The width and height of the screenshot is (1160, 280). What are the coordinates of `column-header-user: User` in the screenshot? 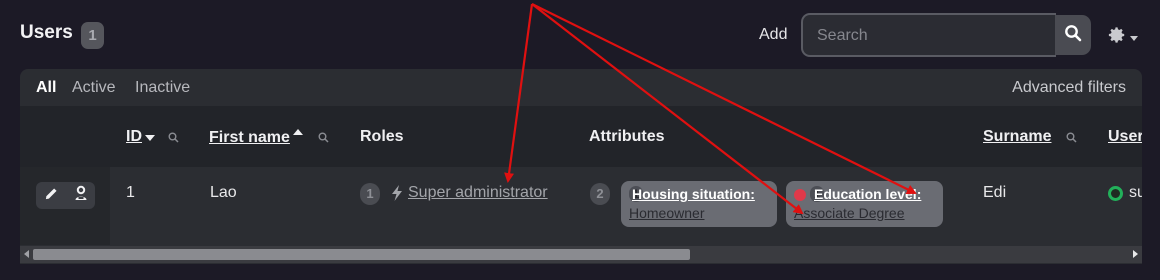 It's located at (1125, 137).